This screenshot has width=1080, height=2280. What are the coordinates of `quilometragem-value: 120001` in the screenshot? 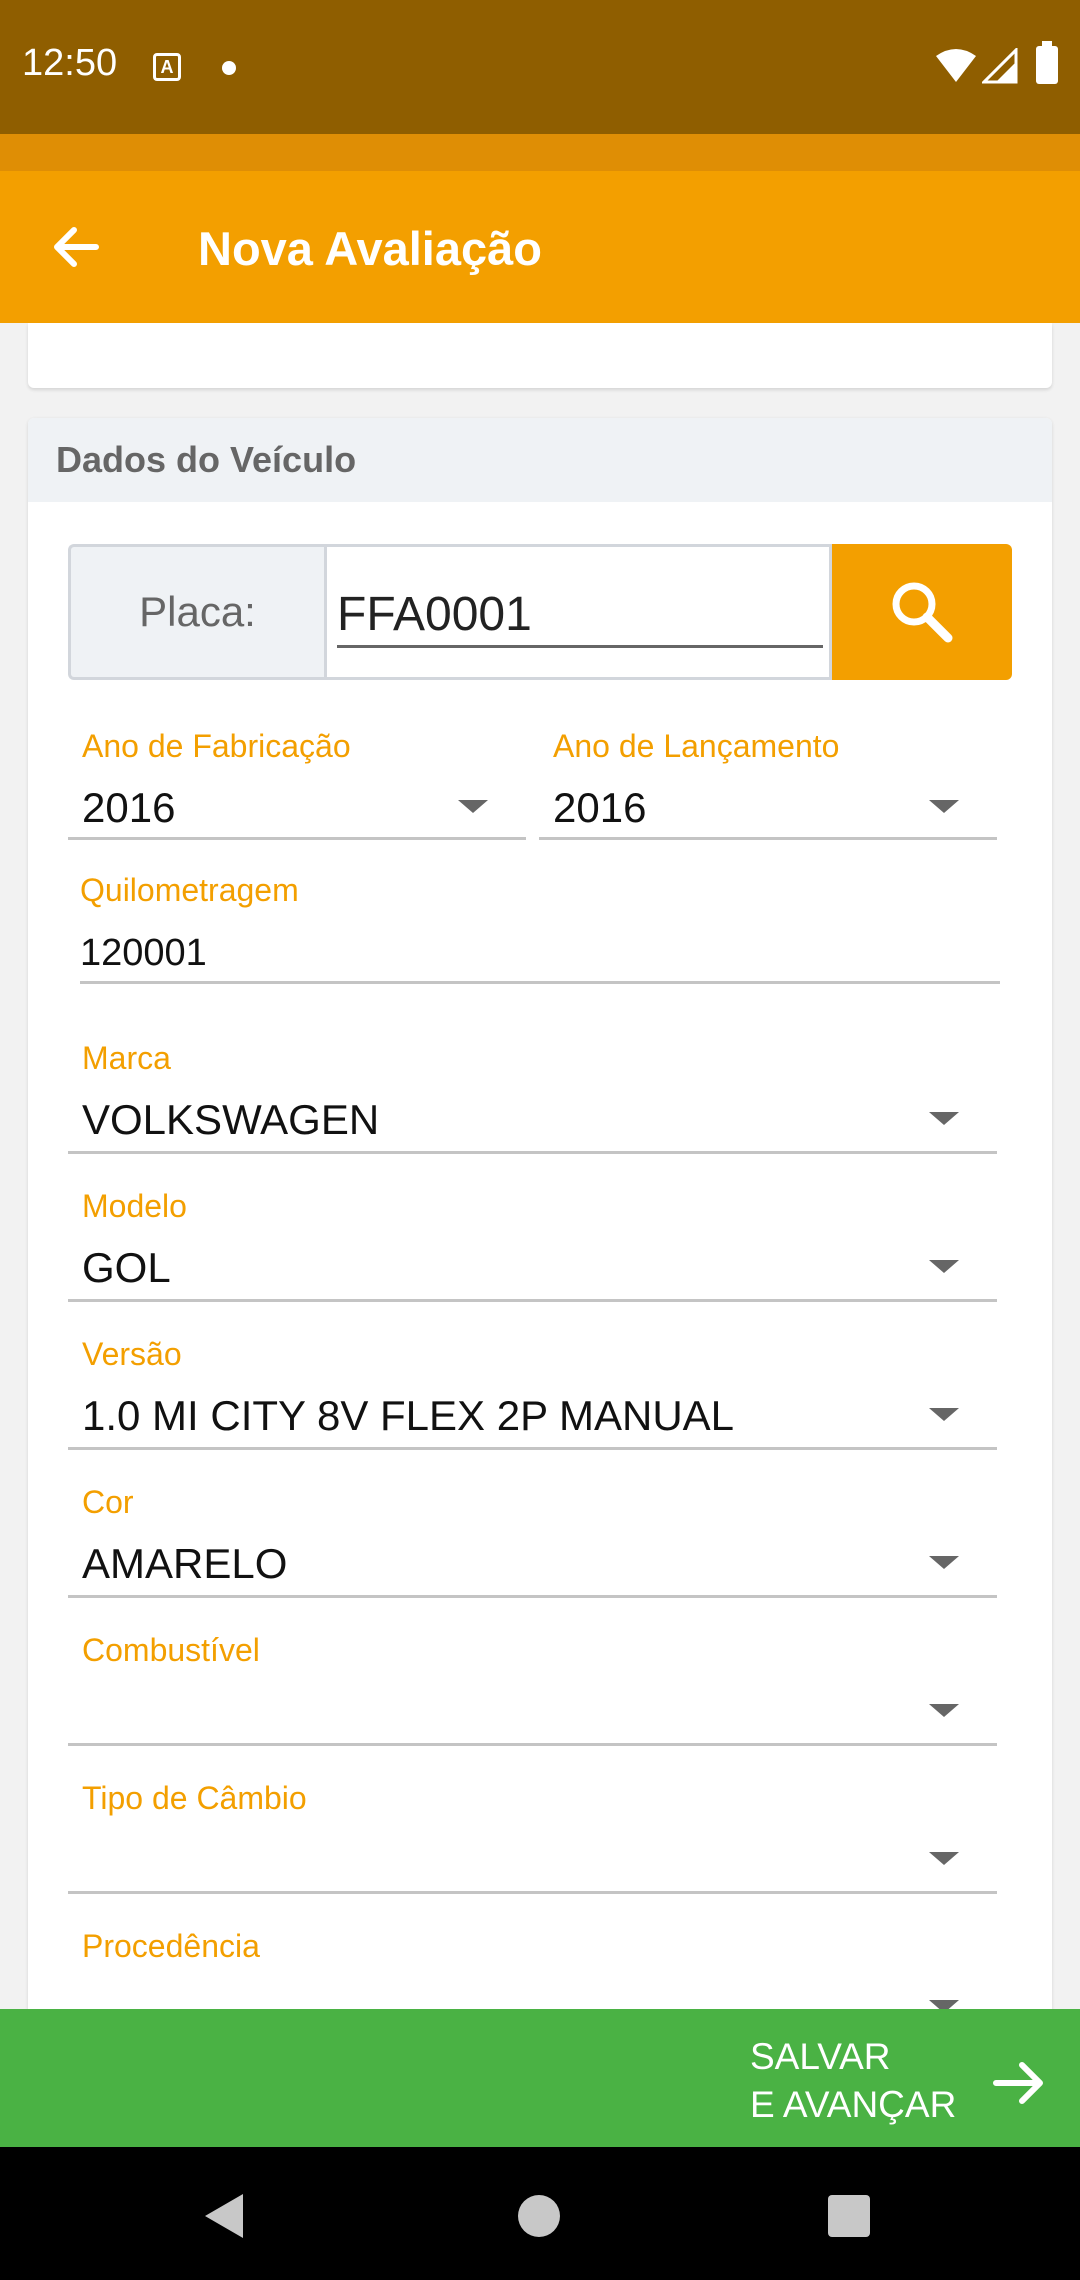 It's located at (143, 953).